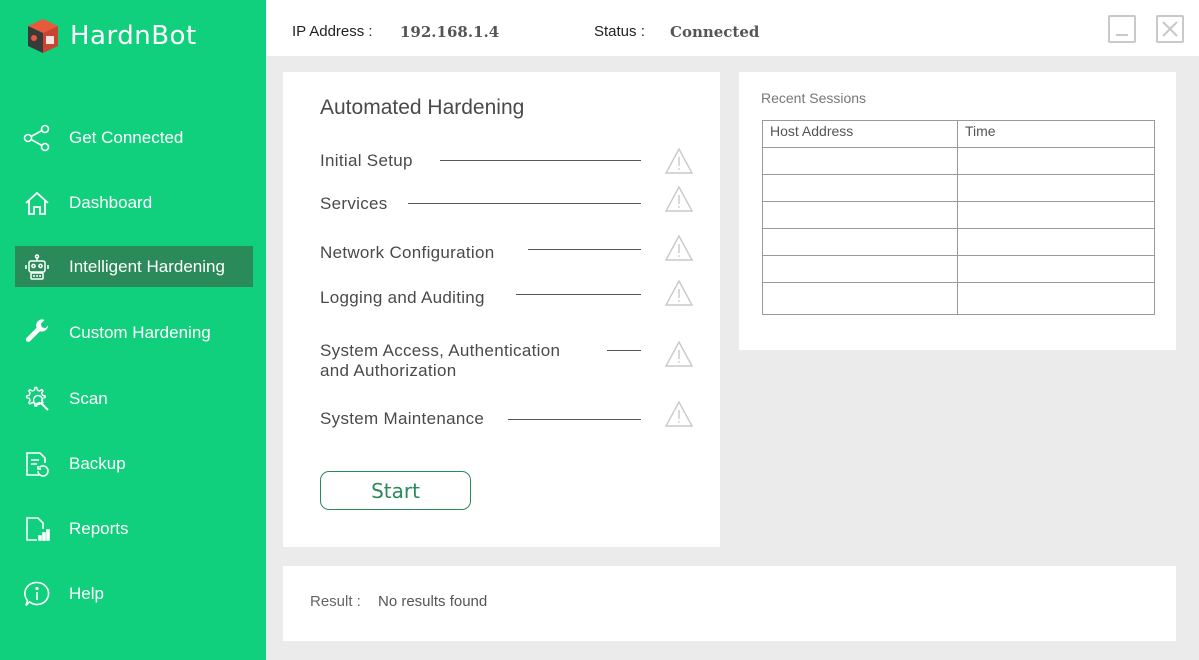 The image size is (1199, 660). Describe the element at coordinates (860, 134) in the screenshot. I see `column-header-host-address: Host Address` at that location.